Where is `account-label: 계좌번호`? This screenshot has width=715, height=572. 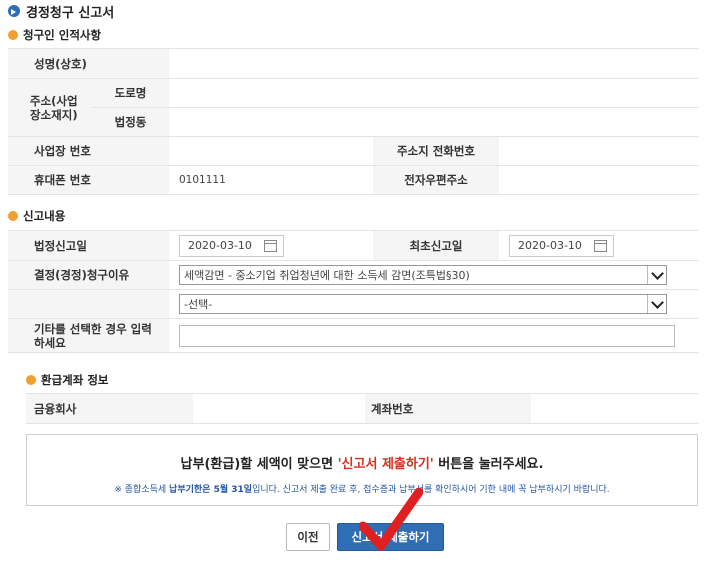
account-label: 계좌번호 is located at coordinates (448, 408).